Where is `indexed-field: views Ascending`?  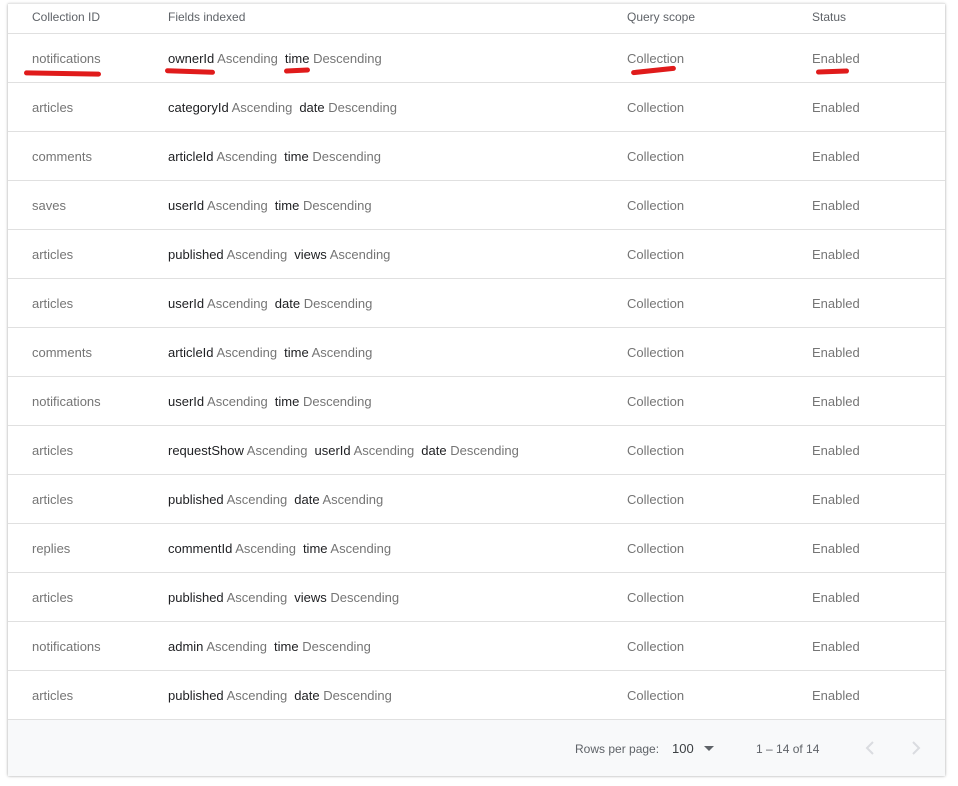
indexed-field: views Ascending is located at coordinates (342, 254).